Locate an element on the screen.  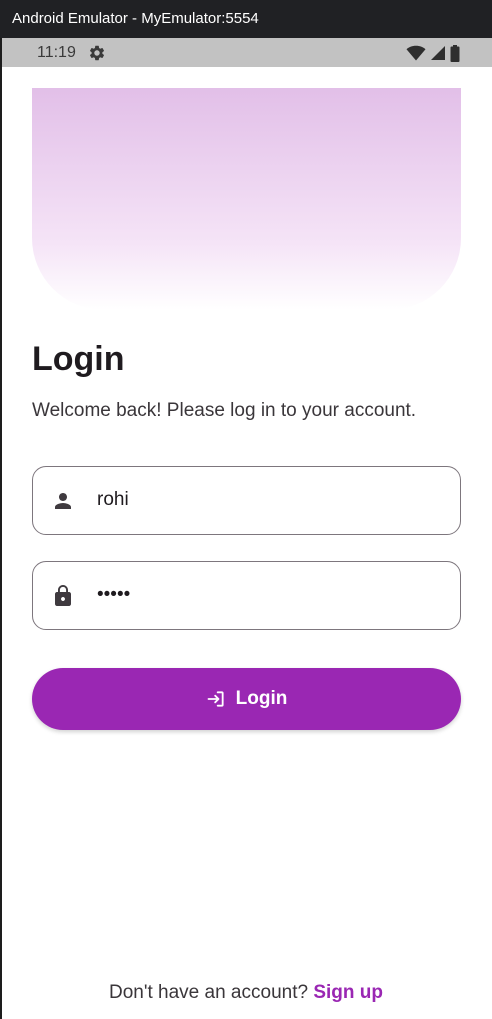
android-status-bar: 11:19 is located at coordinates (247, 52).